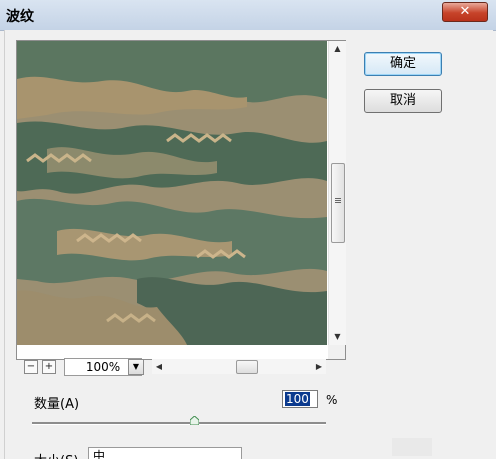 The height and width of the screenshot is (459, 496). What do you see at coordinates (247, 367) in the screenshot?
I see `horizontal-scroll-thumb` at bounding box center [247, 367].